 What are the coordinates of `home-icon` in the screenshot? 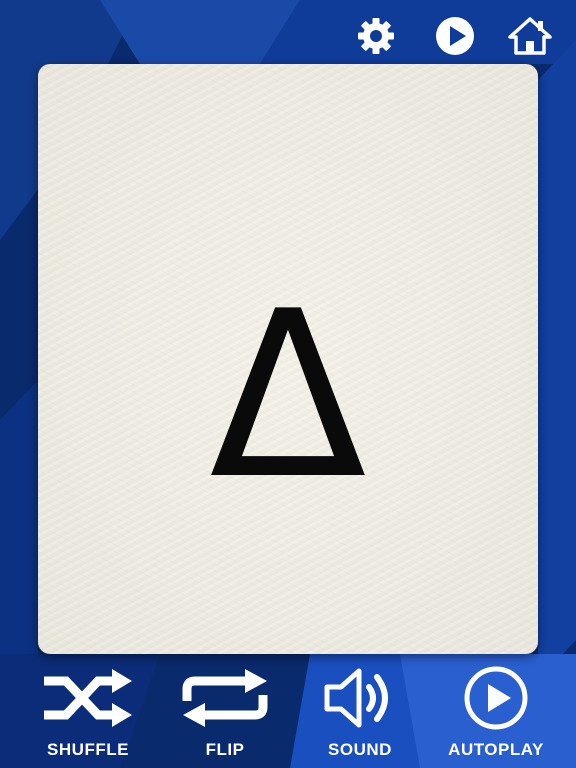 It's located at (530, 36).